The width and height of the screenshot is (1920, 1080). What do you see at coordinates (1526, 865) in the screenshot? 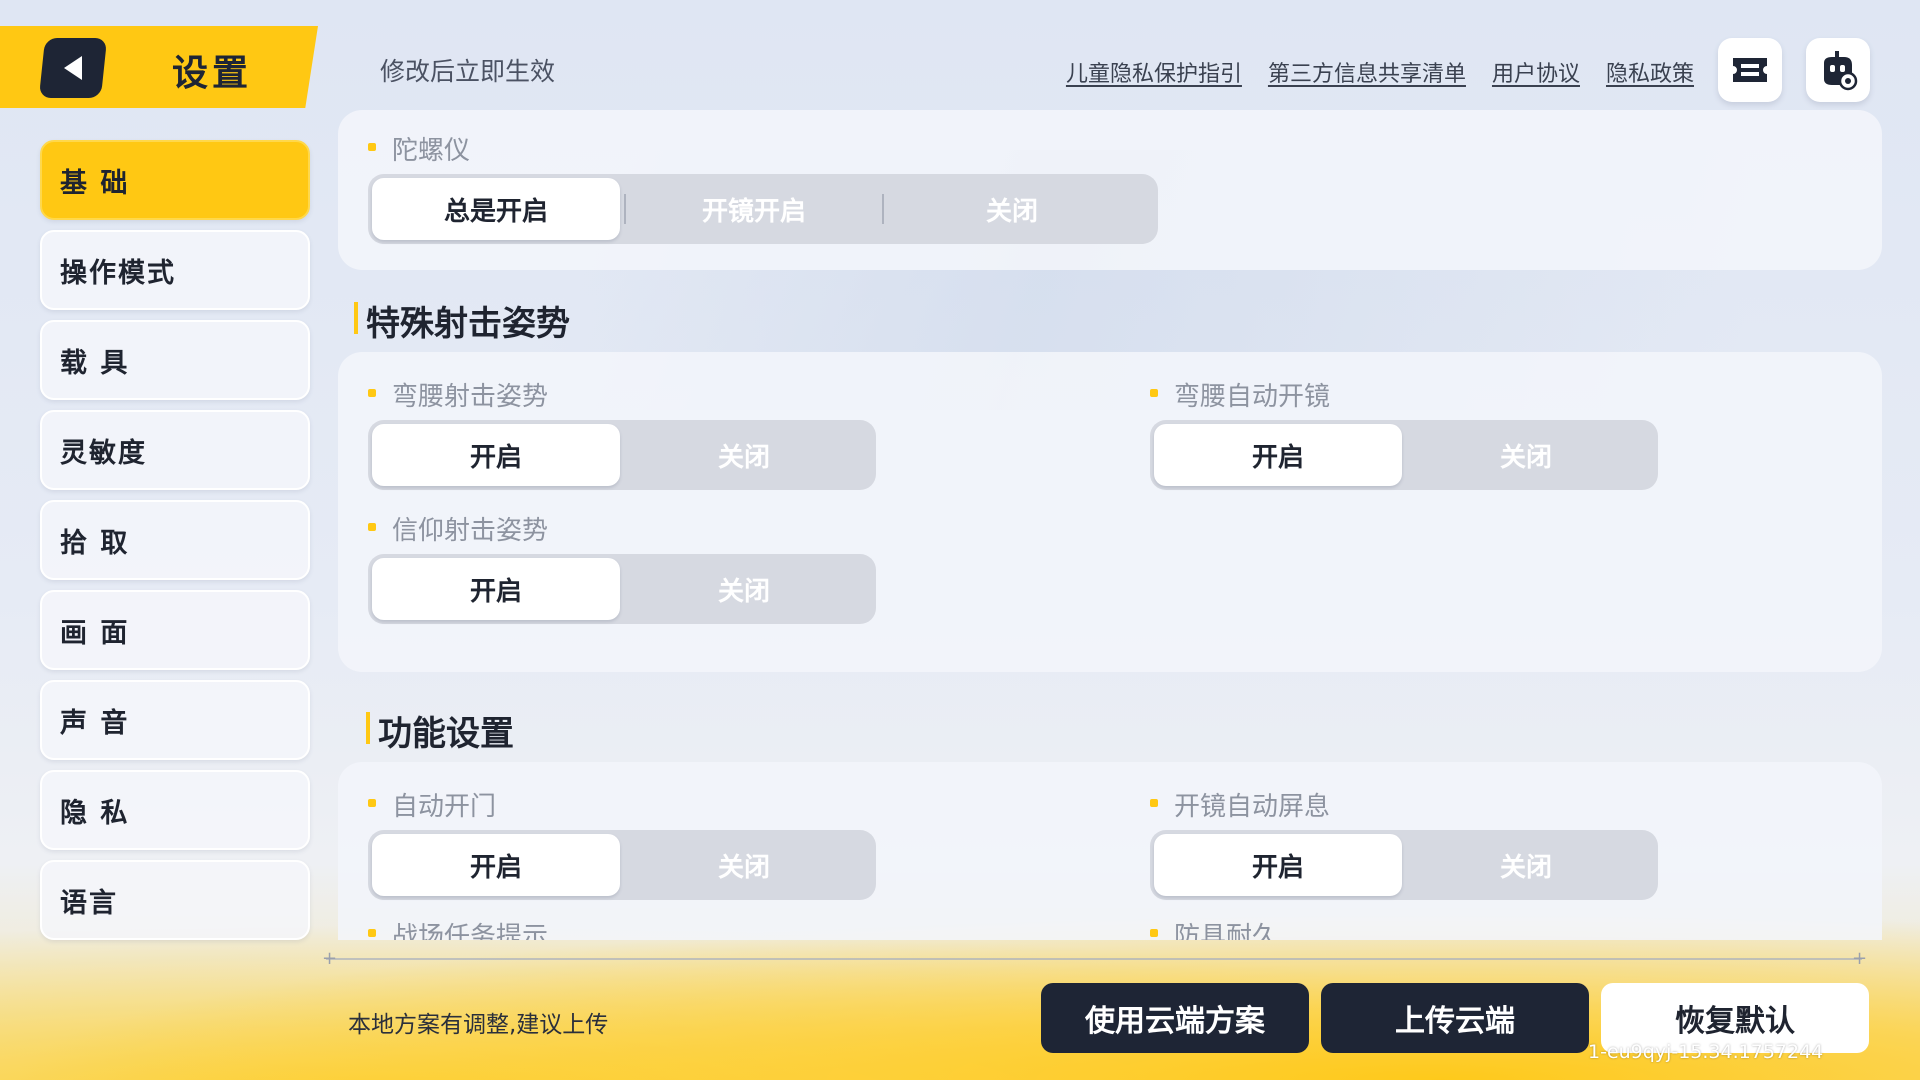
I see `scope-breath-off: 关闭` at bounding box center [1526, 865].